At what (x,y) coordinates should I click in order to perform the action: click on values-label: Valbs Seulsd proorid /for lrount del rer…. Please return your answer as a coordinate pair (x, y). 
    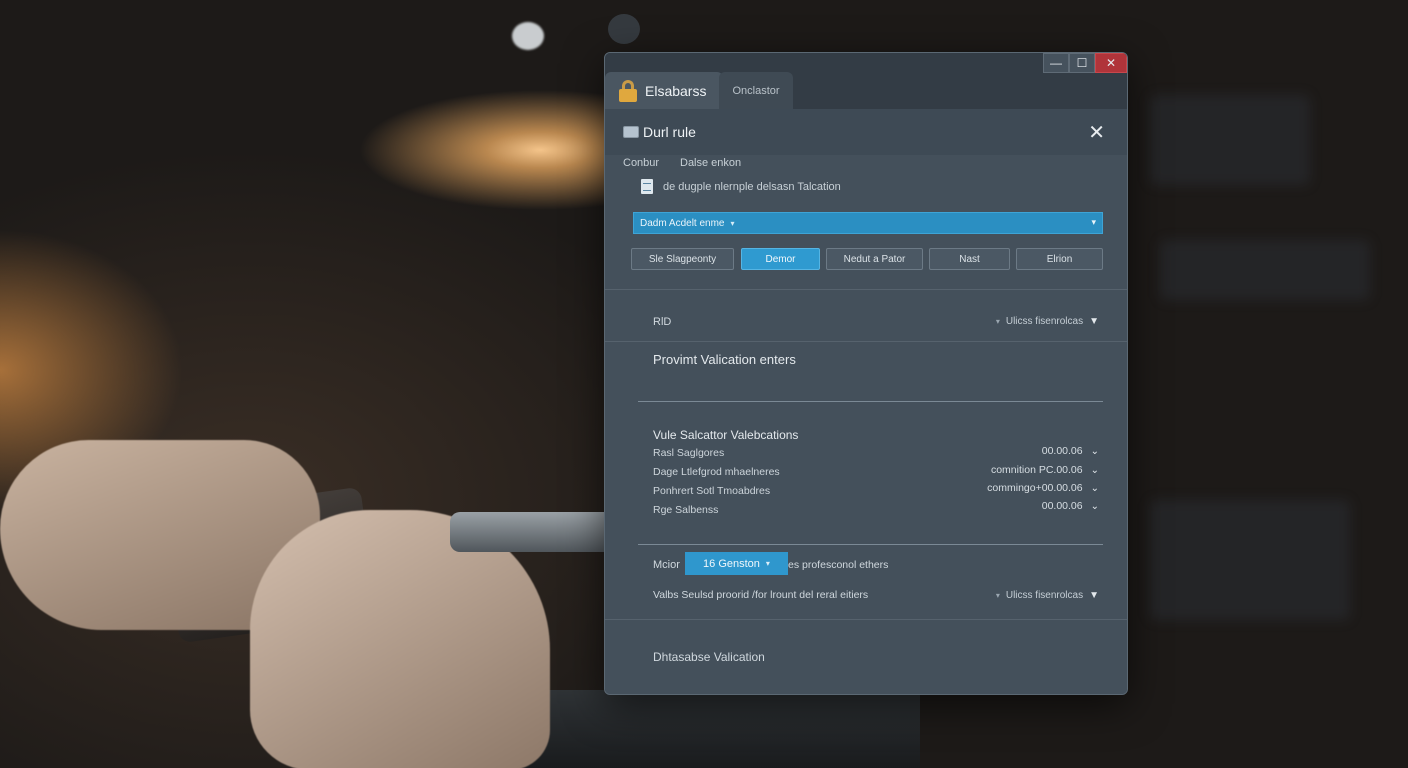
    Looking at the image, I should click on (761, 595).